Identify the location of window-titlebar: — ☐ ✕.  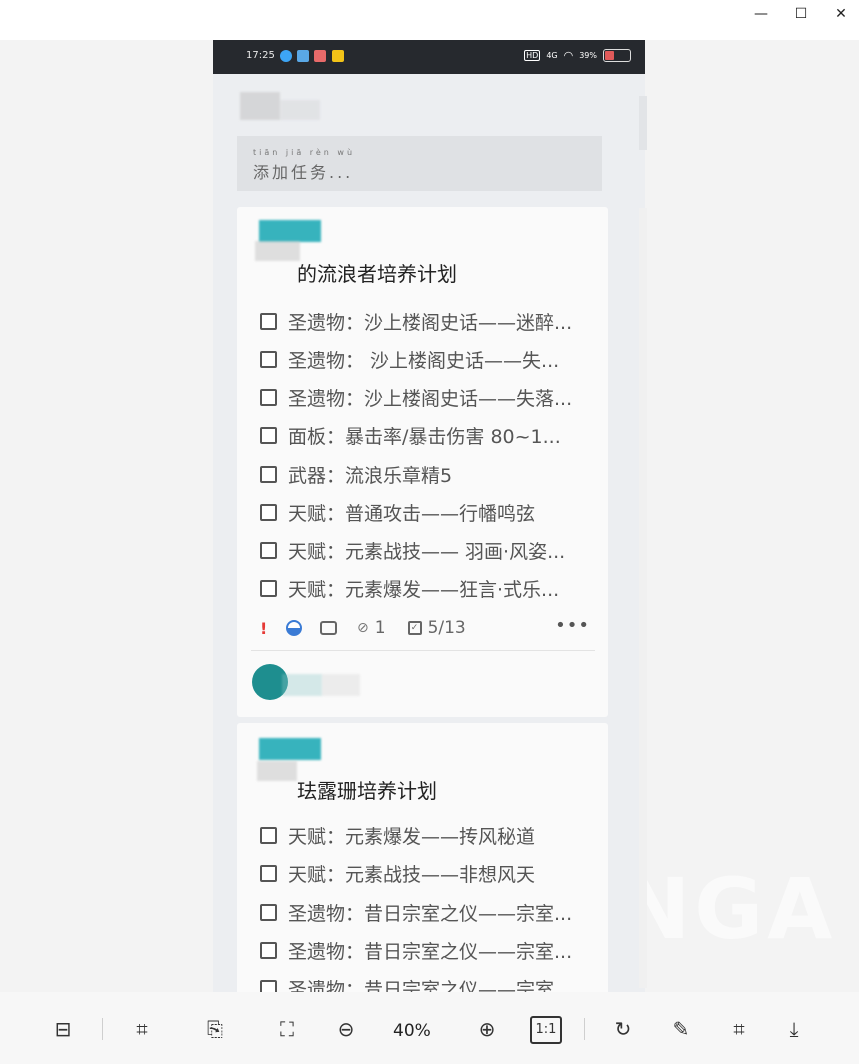
(429, 20).